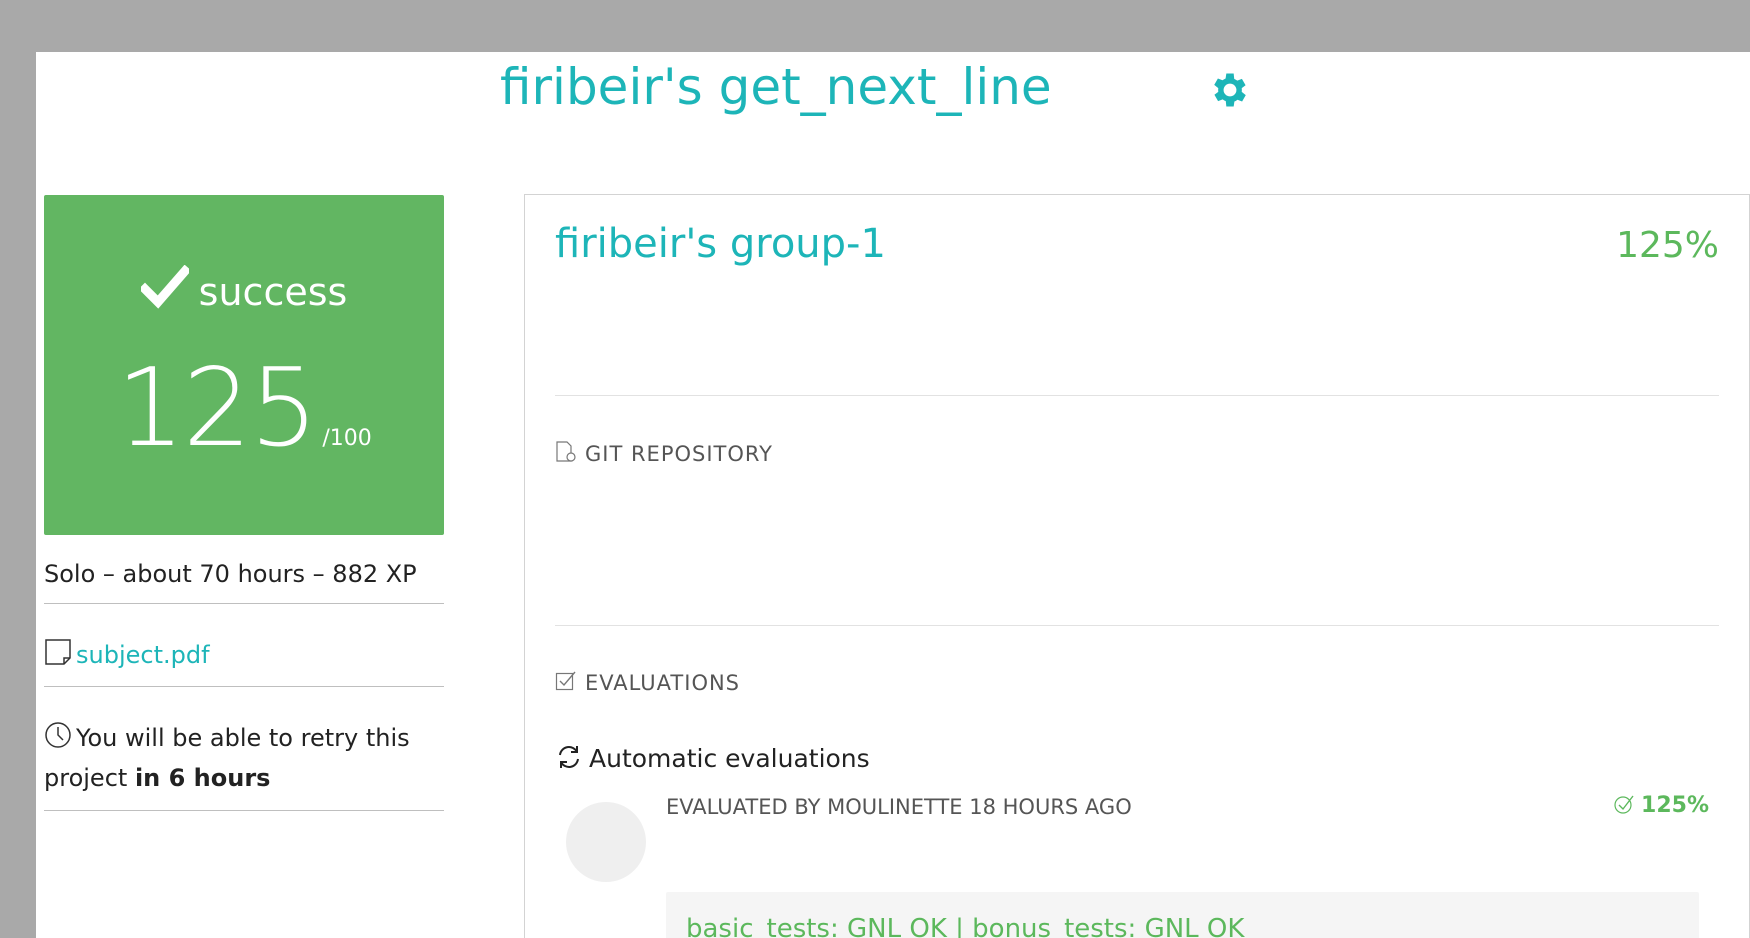  What do you see at coordinates (1624, 804) in the screenshot?
I see `check-circle-icon` at bounding box center [1624, 804].